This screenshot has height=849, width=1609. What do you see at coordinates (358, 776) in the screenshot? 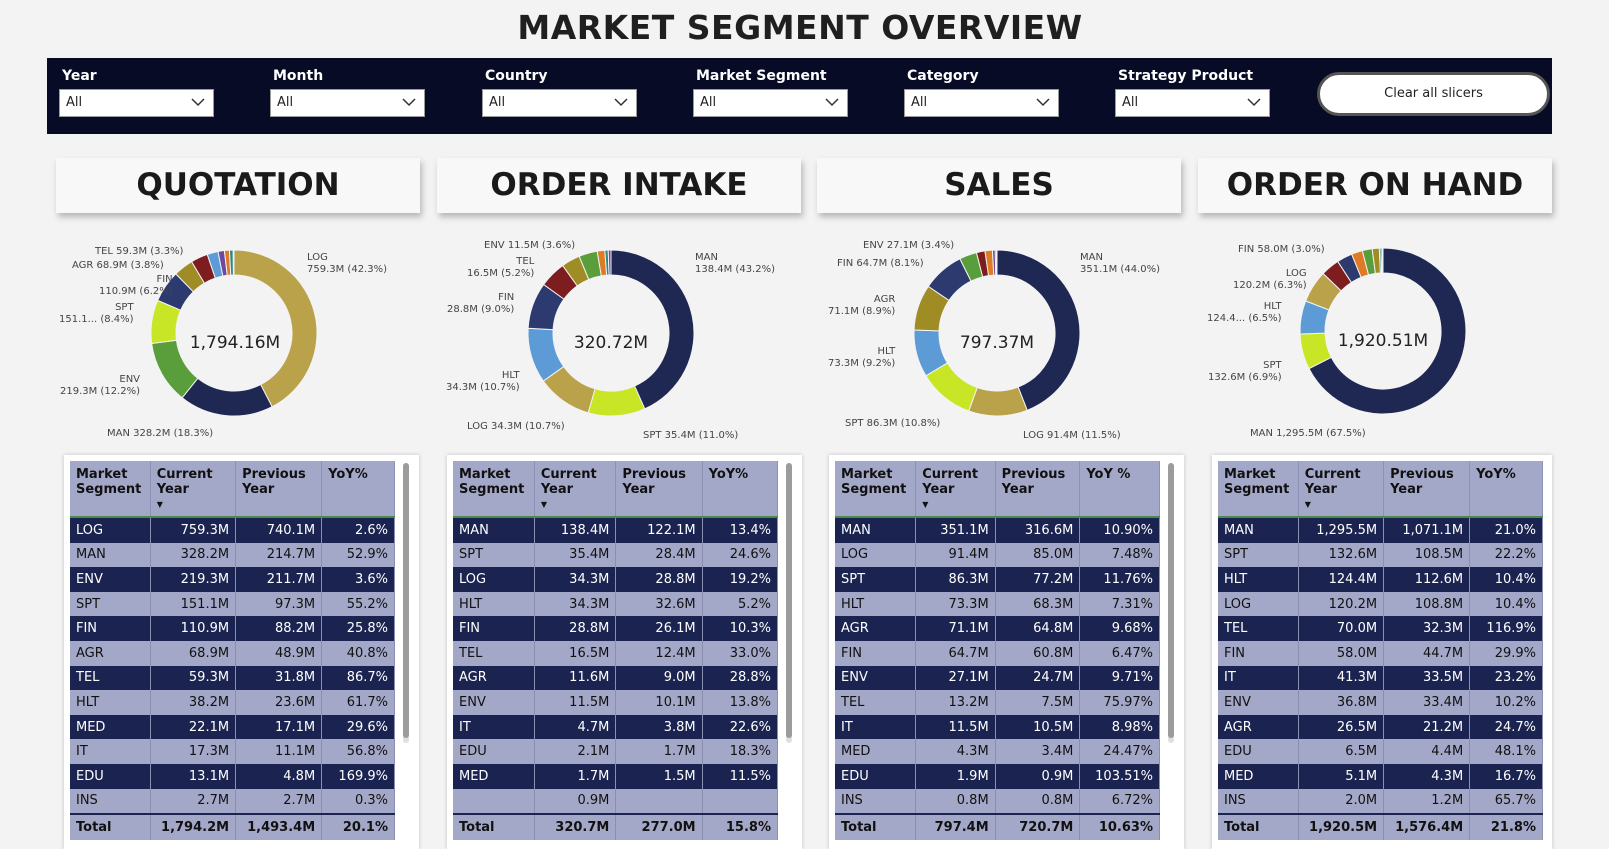
I see `table-cell: 169.9%` at bounding box center [358, 776].